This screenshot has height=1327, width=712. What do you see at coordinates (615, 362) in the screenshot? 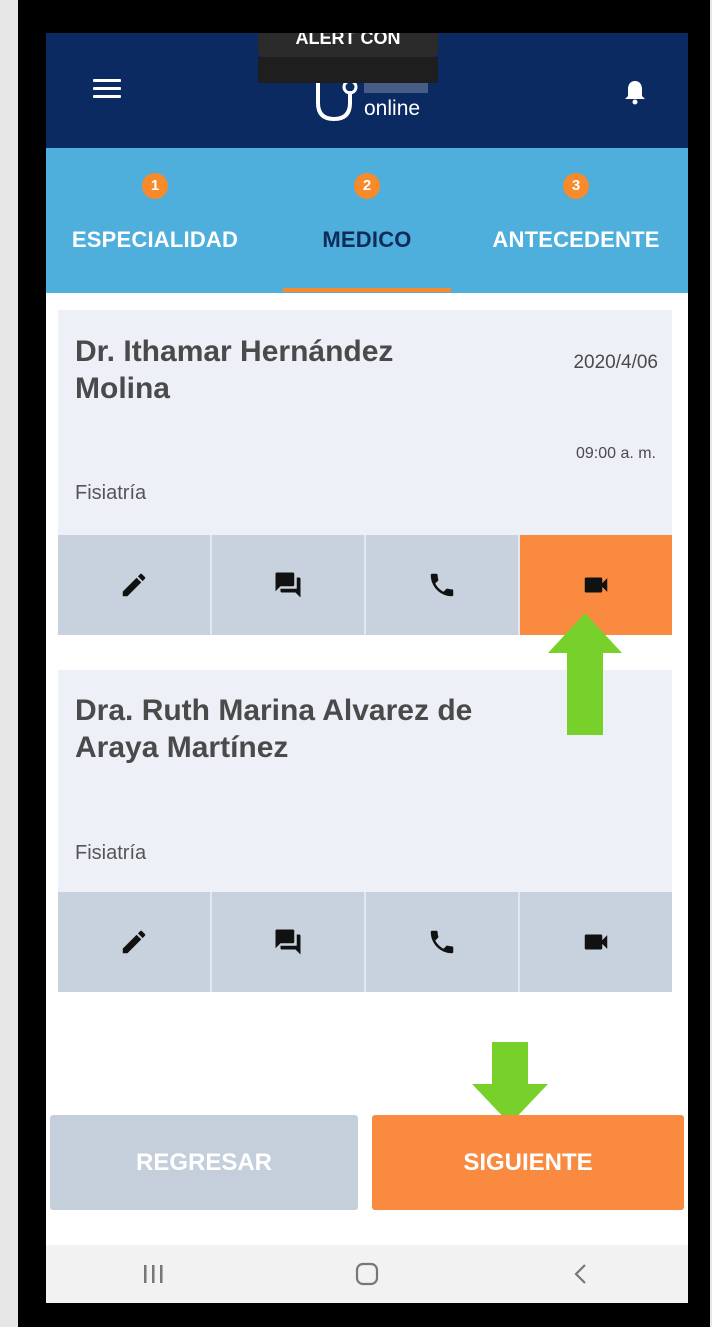
I see `appointment-date: 2020/4/06` at bounding box center [615, 362].